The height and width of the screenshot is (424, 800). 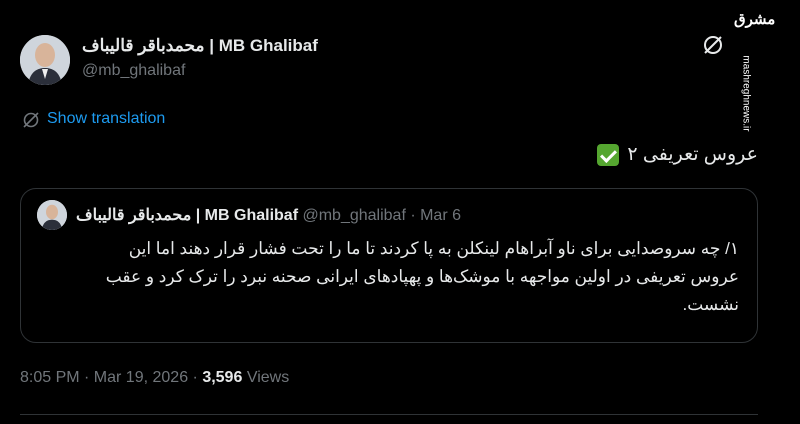 I want to click on watermark-url: mashreghnews.ir, so click(x=749, y=93).